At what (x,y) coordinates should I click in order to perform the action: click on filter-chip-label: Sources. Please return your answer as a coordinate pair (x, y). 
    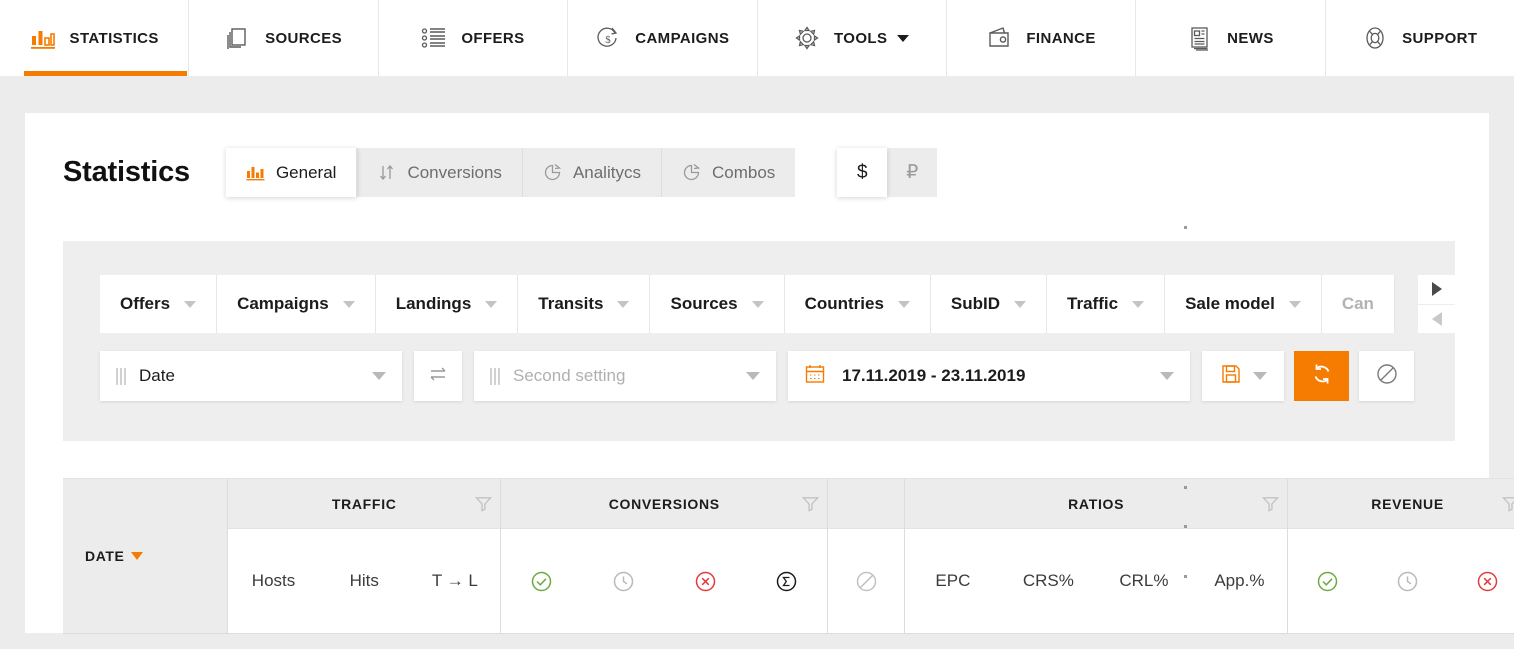
    Looking at the image, I should click on (704, 303).